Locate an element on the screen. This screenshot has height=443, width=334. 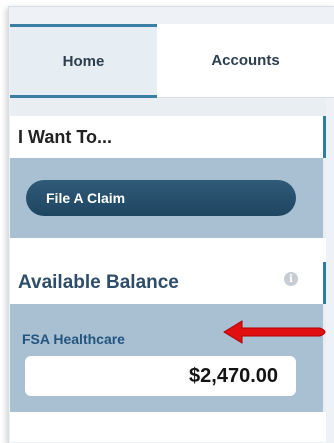
tab-home: Home is located at coordinates (83, 61).